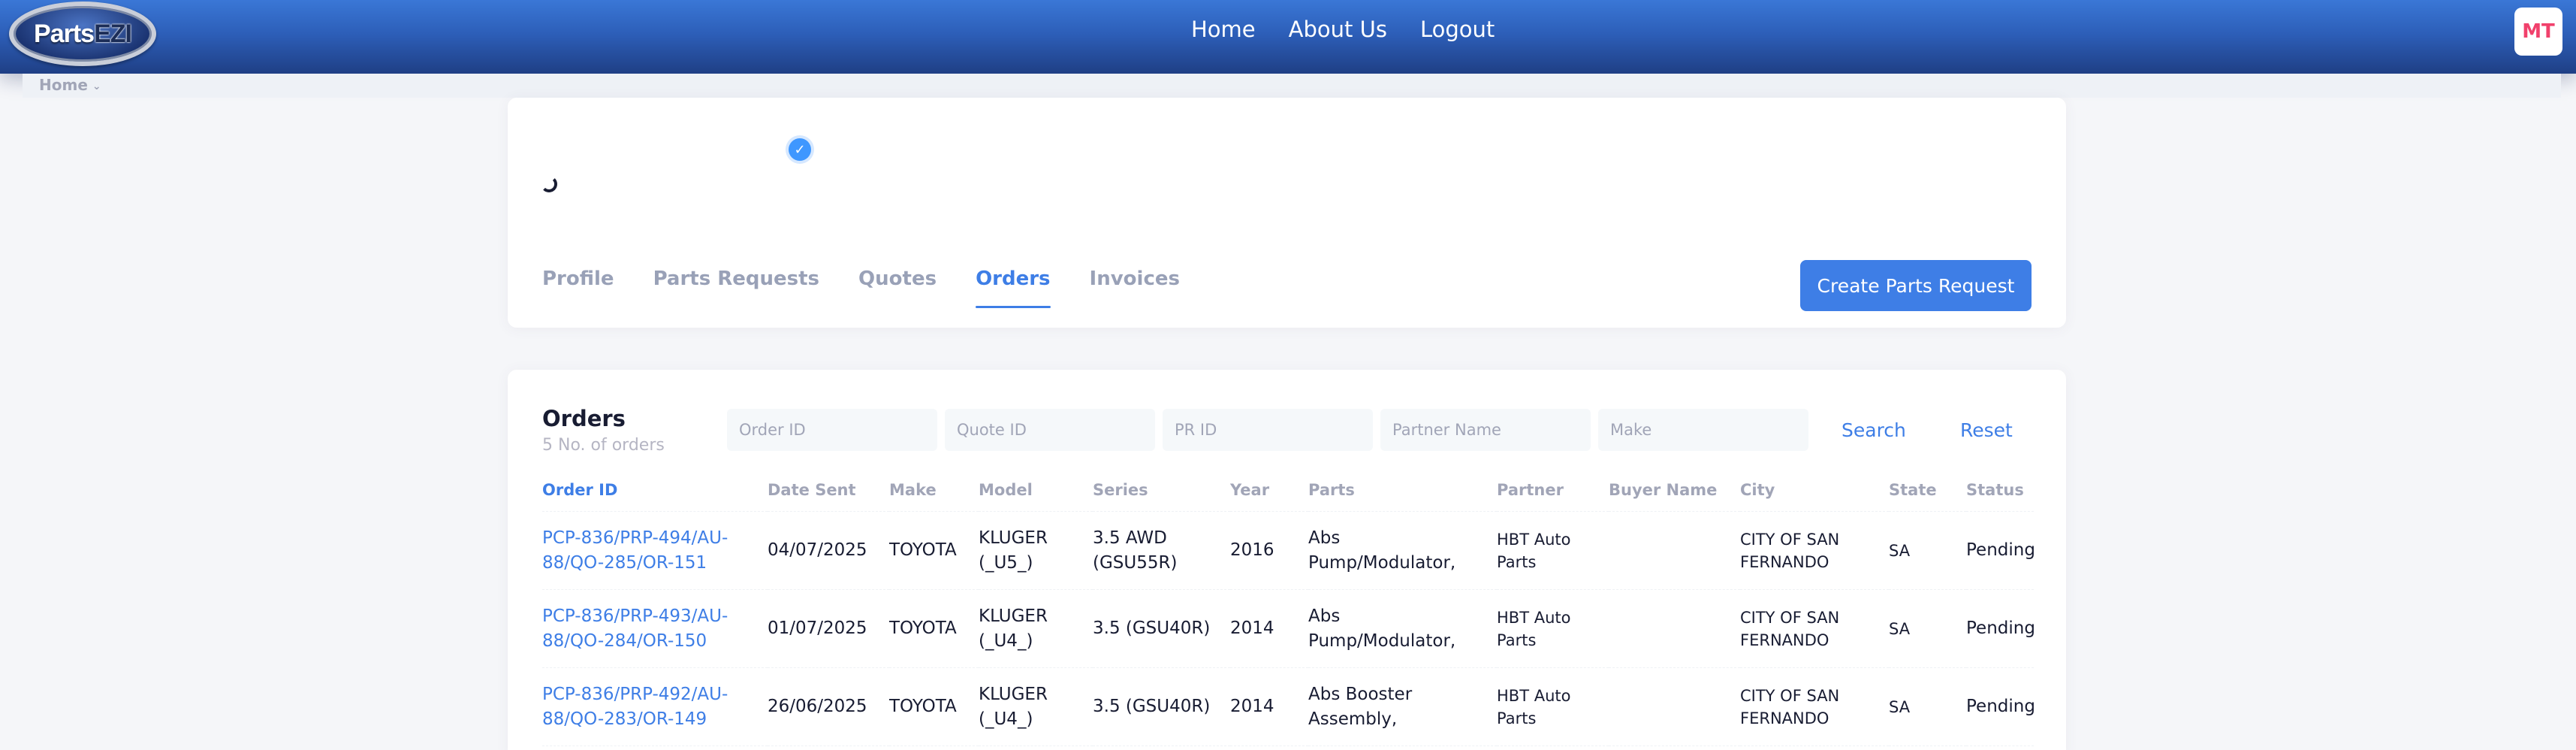 This screenshot has width=2576, height=750. Describe the element at coordinates (1402, 496) in the screenshot. I see `col-parts: Parts` at that location.